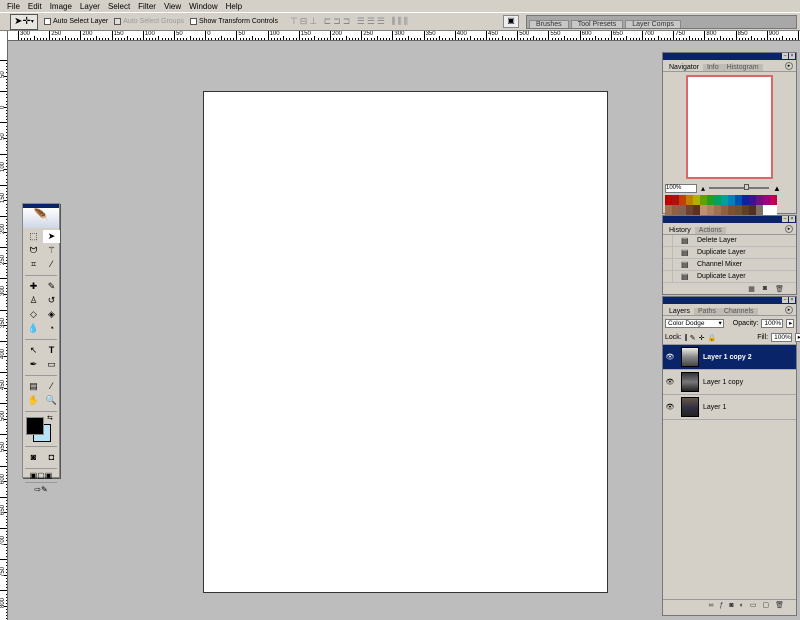 Image resolution: width=800 pixels, height=620 pixels. I want to click on tab-history: History, so click(680, 230).